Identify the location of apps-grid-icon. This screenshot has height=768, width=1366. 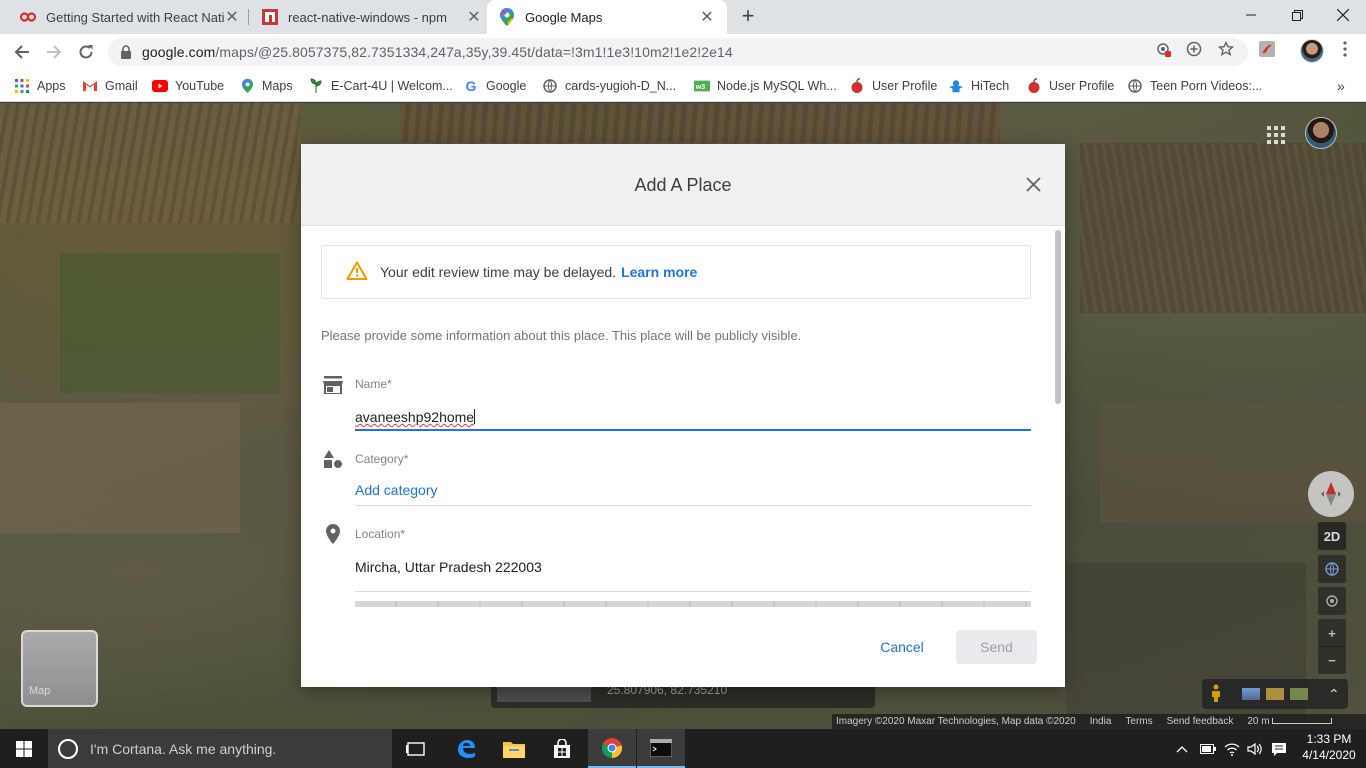
(22, 86).